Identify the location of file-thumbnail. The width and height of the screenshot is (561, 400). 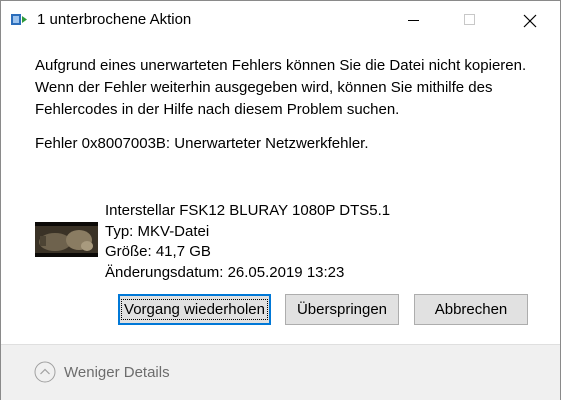
(66, 239).